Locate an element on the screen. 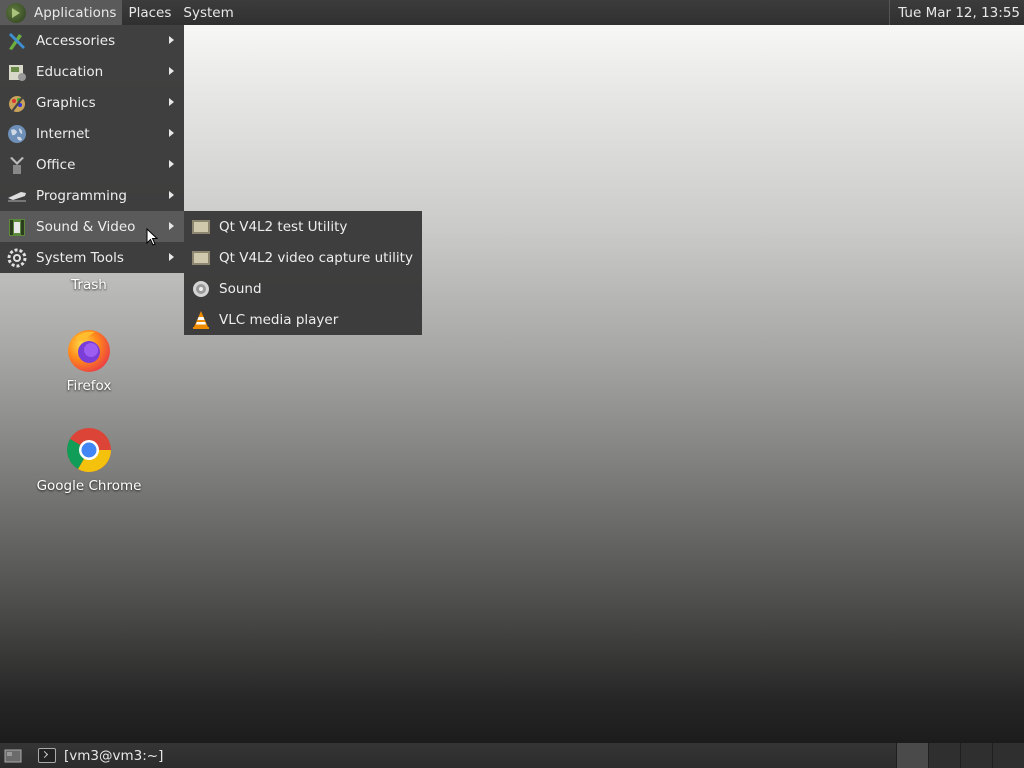  taskbar-item-label: [vm3@vm3:~] is located at coordinates (114, 755).